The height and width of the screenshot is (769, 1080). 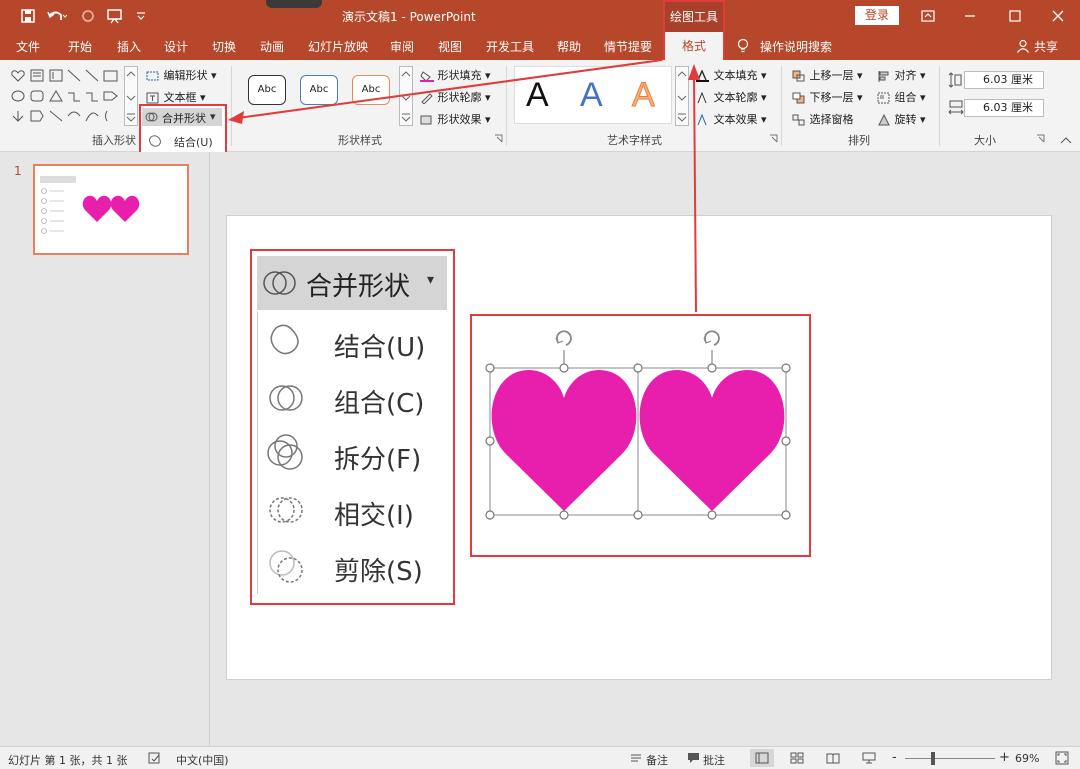 What do you see at coordinates (371, 90) in the screenshot?
I see `shape-style-orange: Abc` at bounding box center [371, 90].